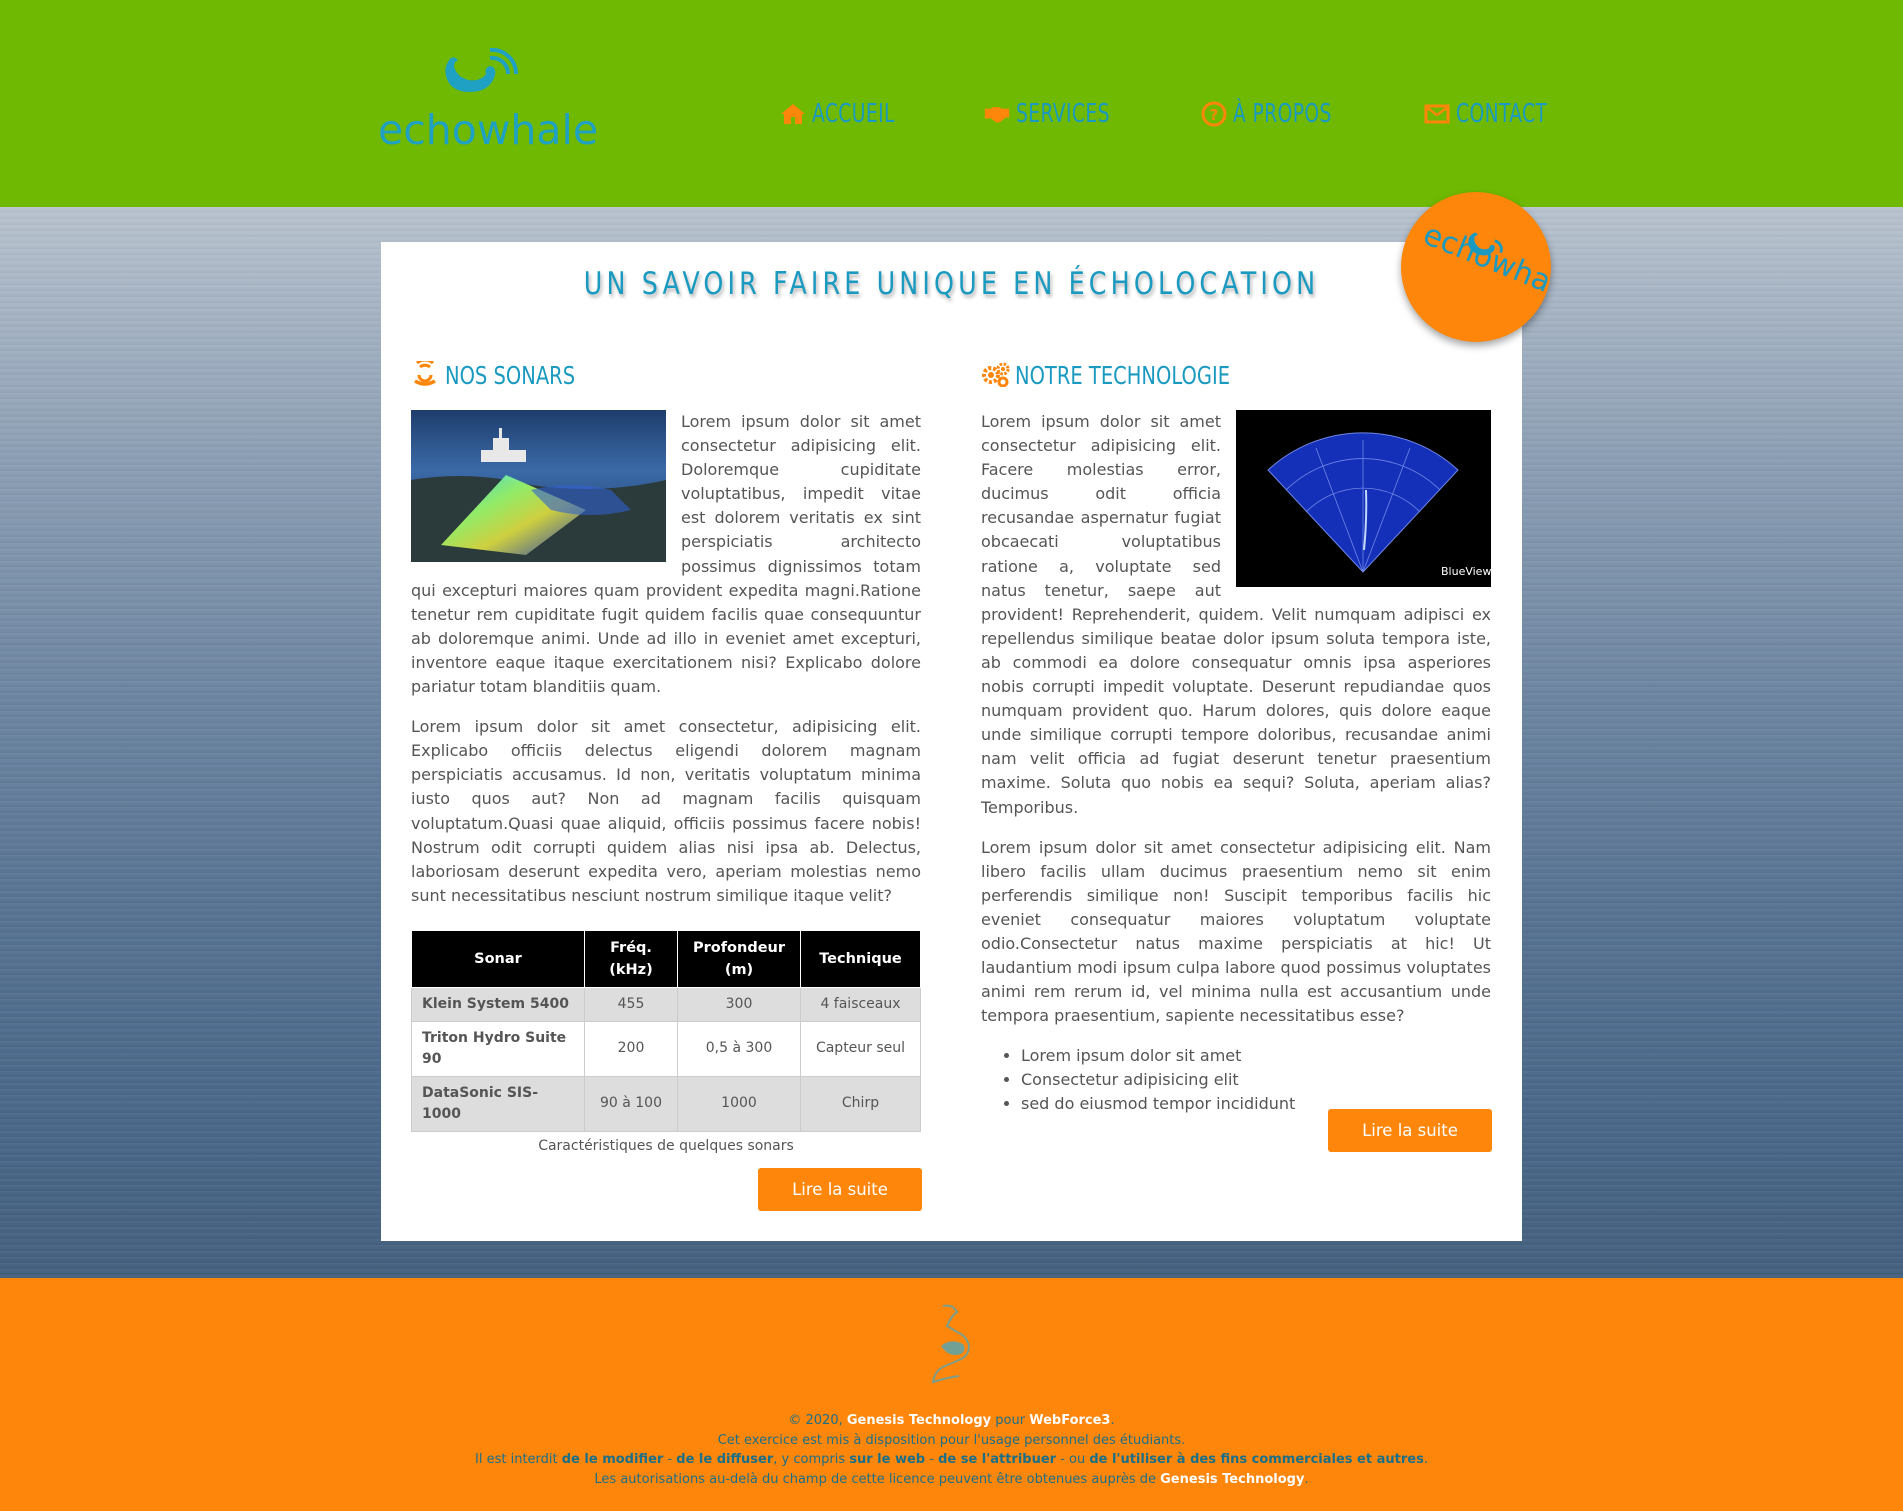  Describe the element at coordinates (1069, 1420) in the screenshot. I see `webforce3-link: WebForce3` at that location.